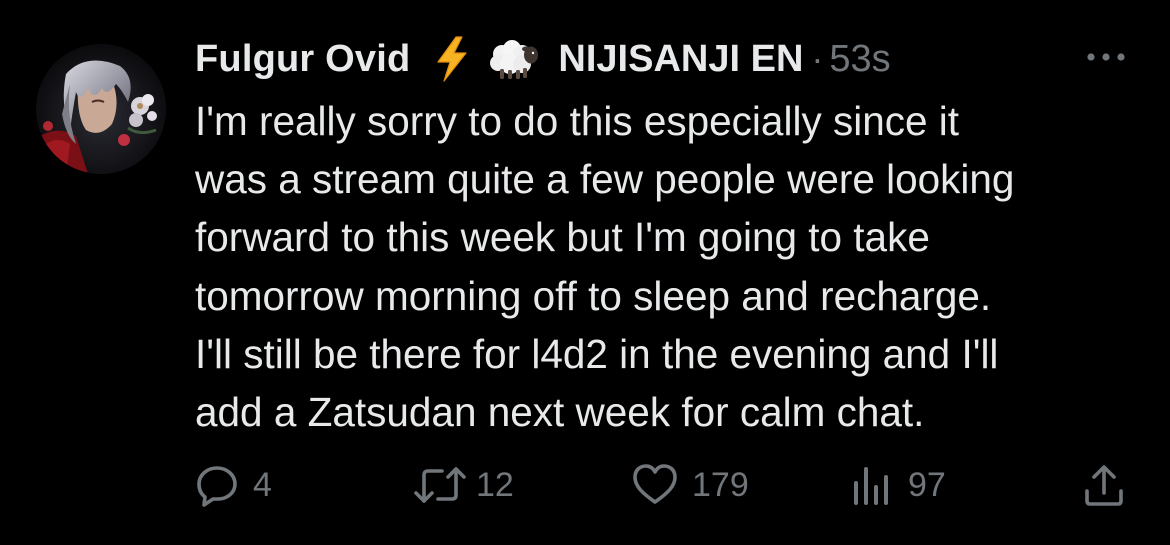 The width and height of the screenshot is (1170, 545). Describe the element at coordinates (217, 486) in the screenshot. I see `reply-icon` at that location.